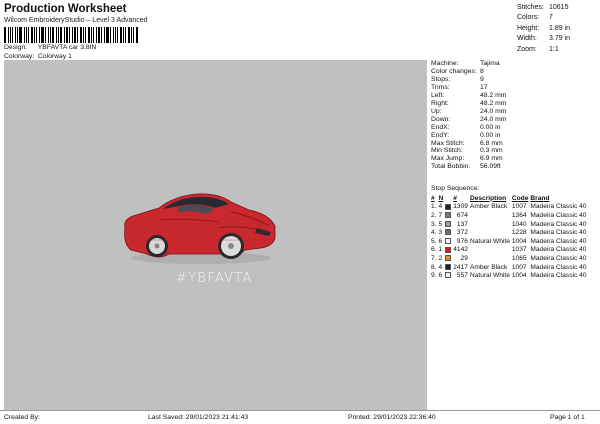 This screenshot has height=424, width=600. Describe the element at coordinates (514, 112) in the screenshot. I see `info-row: Up: 24.0 mm` at that location.